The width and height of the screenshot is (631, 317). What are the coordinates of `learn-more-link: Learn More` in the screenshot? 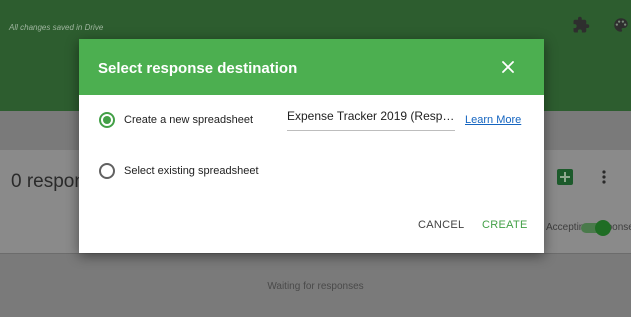 It's located at (493, 120).